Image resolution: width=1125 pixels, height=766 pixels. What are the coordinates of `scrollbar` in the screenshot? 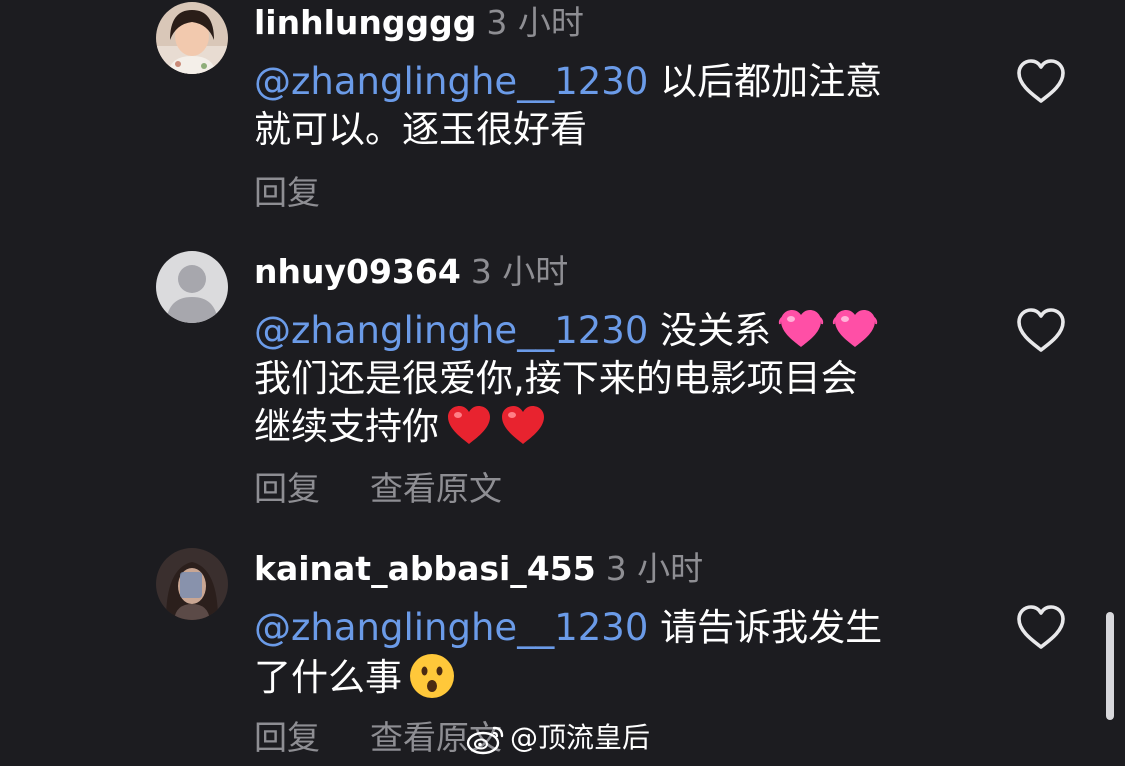 It's located at (1110, 666).